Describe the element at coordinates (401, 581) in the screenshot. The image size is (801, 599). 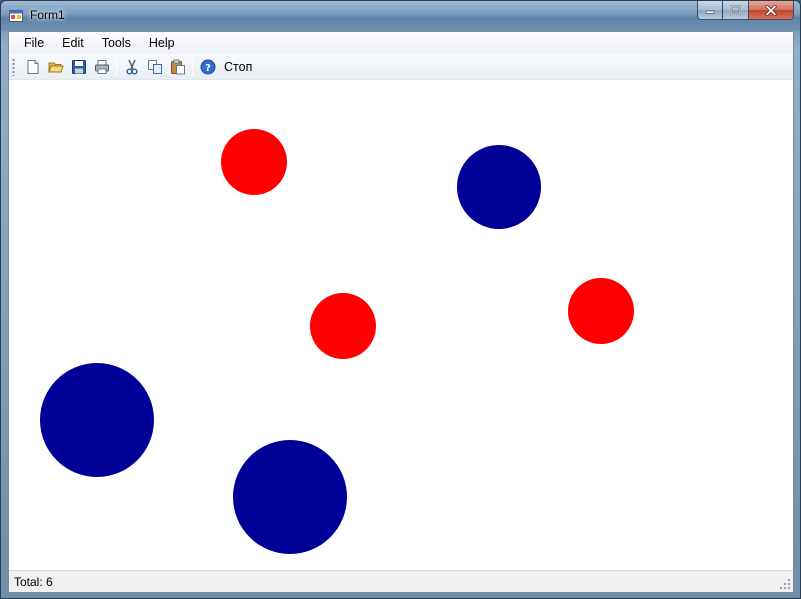
I see `status-bar: Total: 6` at that location.